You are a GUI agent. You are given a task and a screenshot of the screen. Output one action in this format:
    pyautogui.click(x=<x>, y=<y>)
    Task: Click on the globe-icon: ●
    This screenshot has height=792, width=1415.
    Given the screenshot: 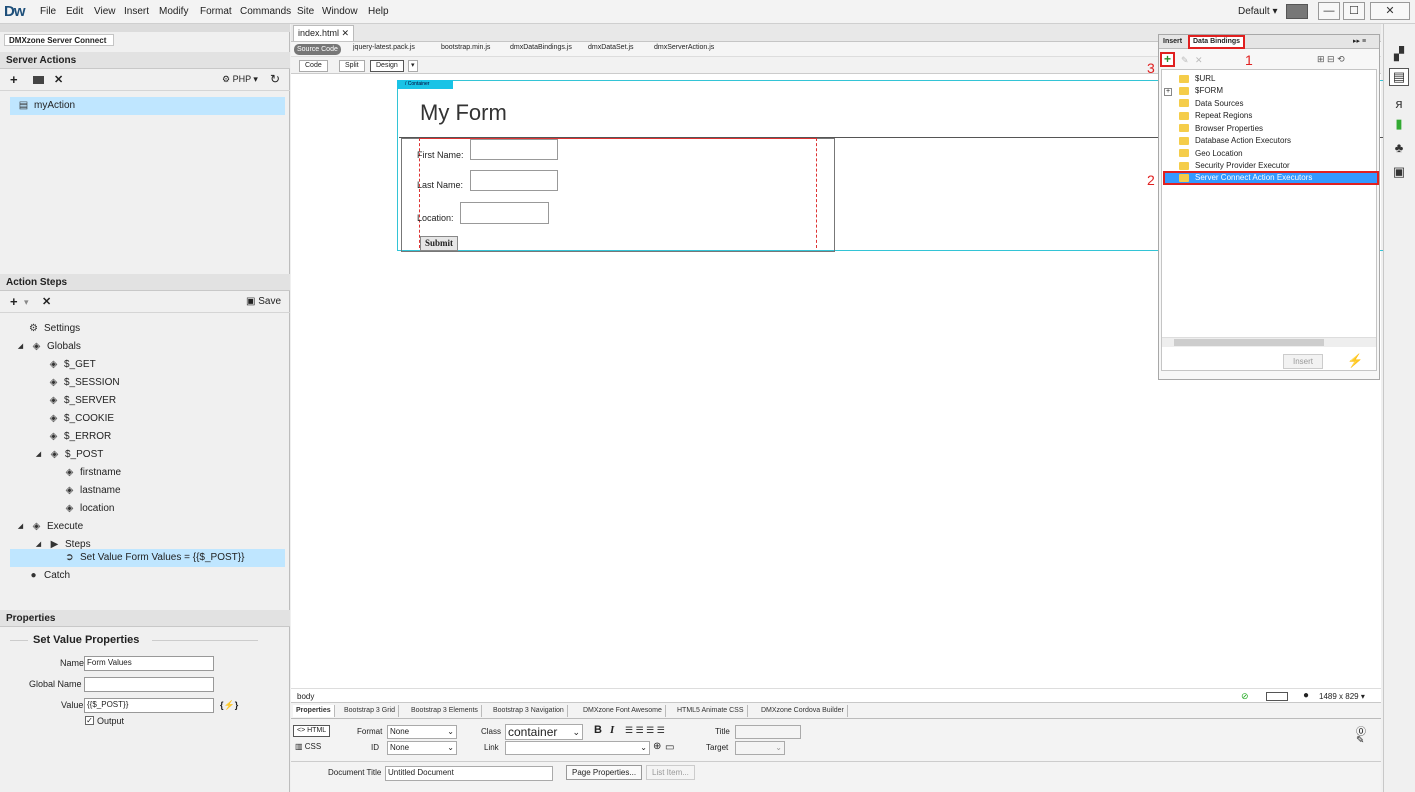 What is the action you would take?
    pyautogui.click(x=1306, y=695)
    